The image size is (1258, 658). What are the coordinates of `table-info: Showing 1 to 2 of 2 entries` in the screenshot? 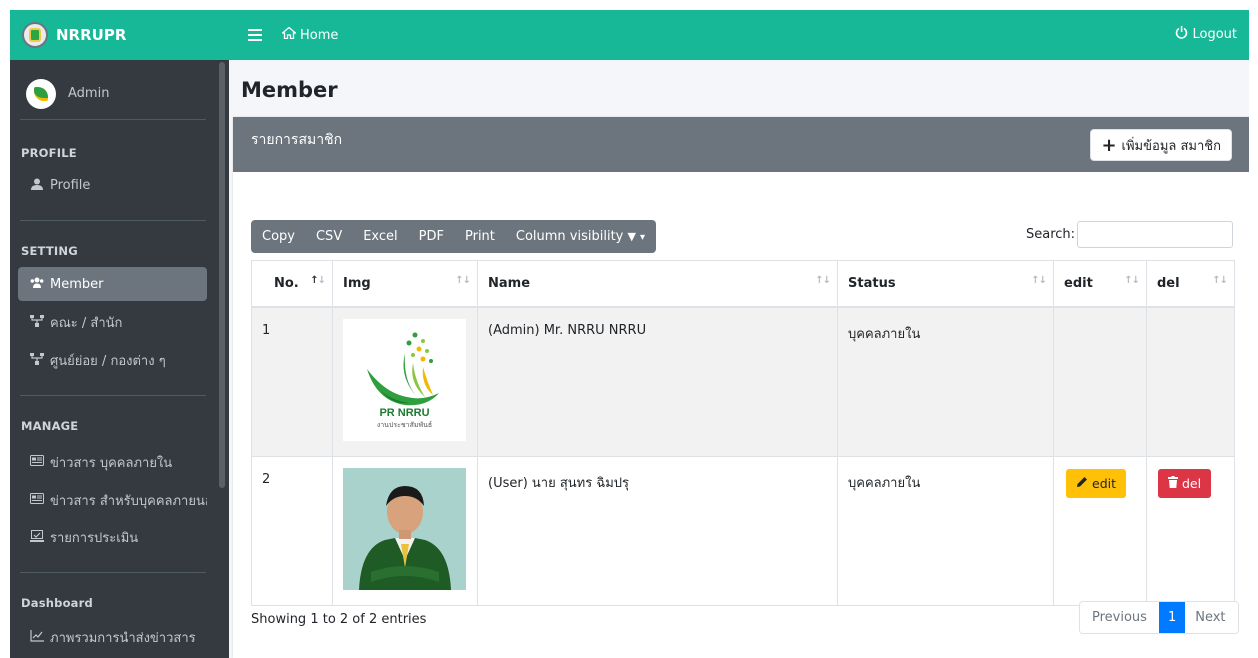 It's located at (339, 619).